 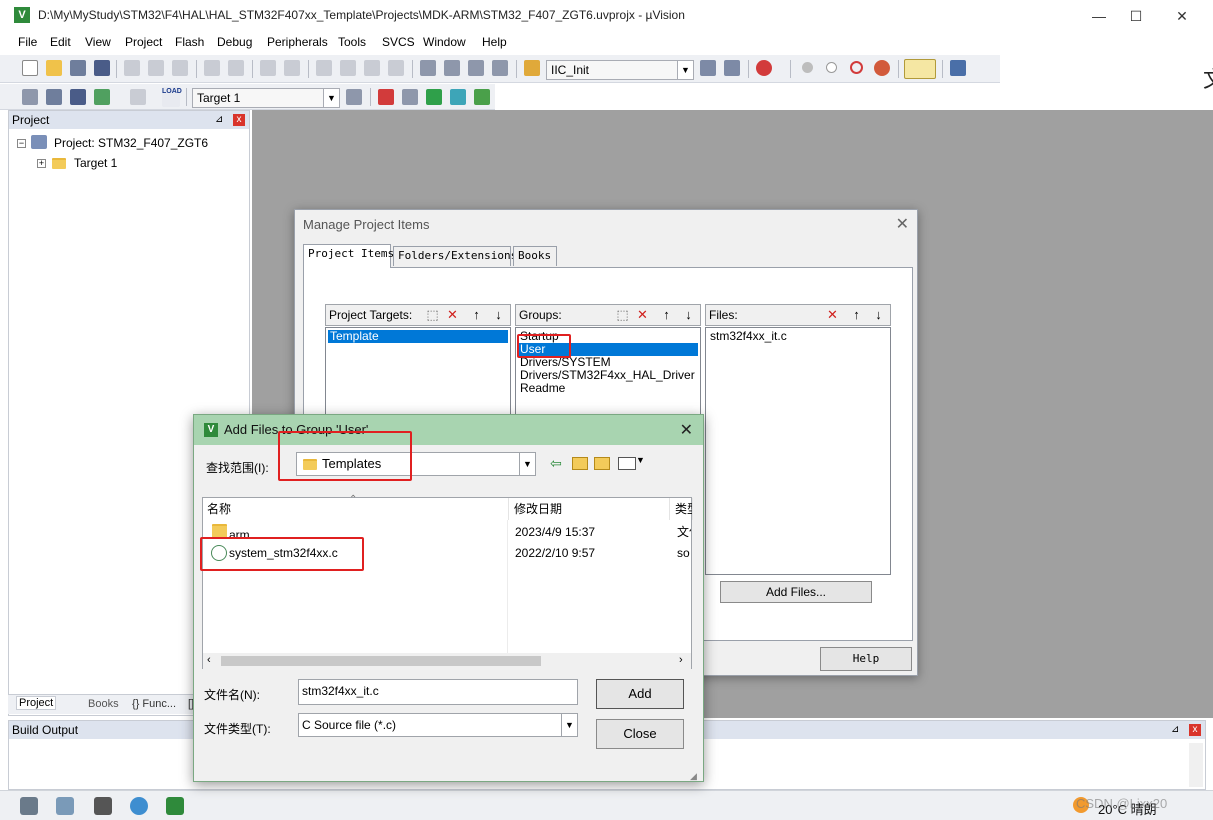 I want to click on wrench-icon, so click(x=958, y=68).